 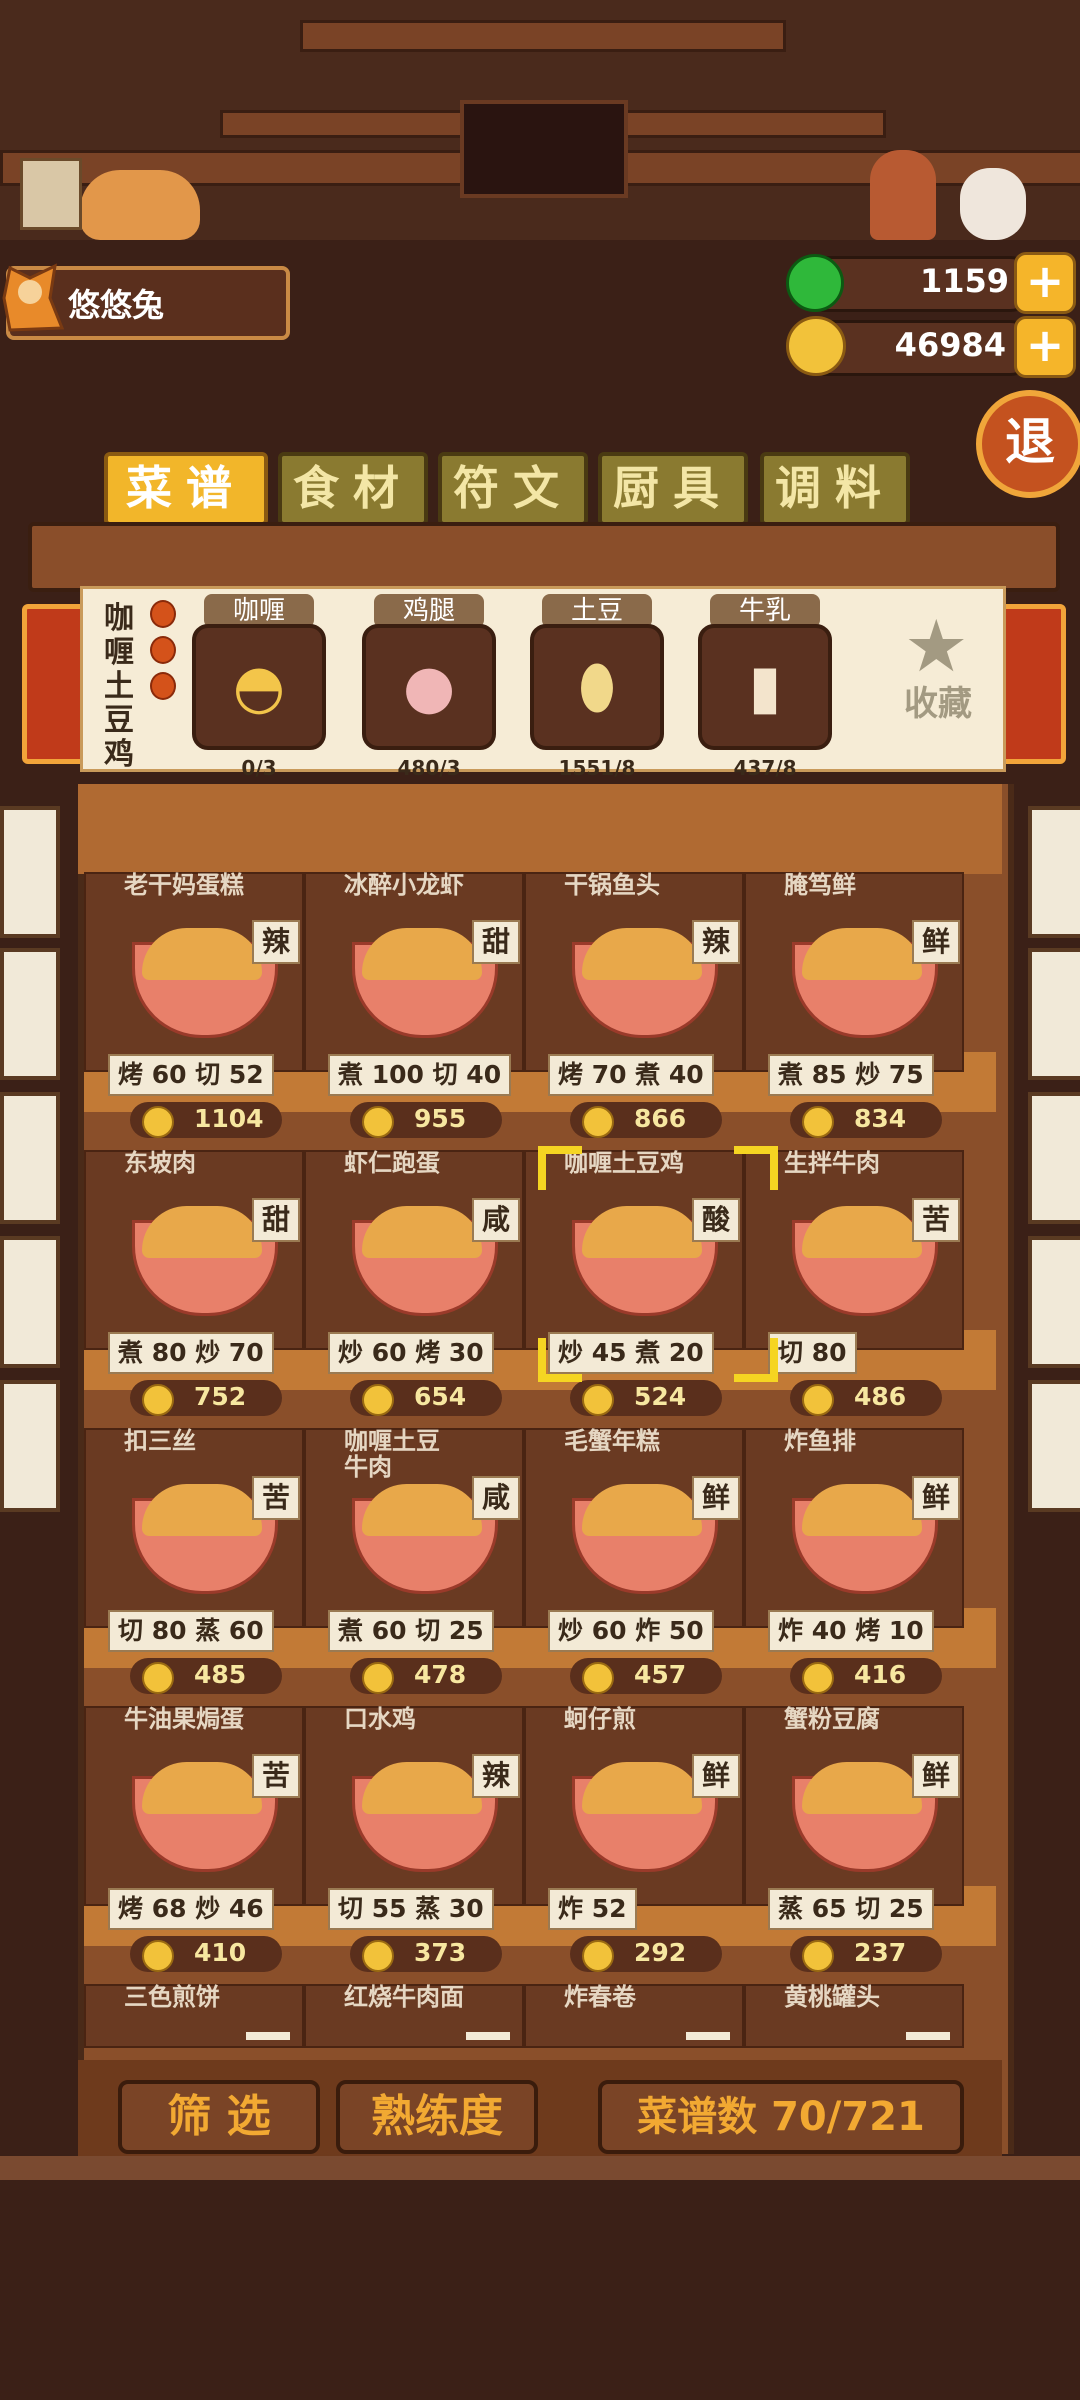 I want to click on tab-ingredients: 食材, so click(x=353, y=489).